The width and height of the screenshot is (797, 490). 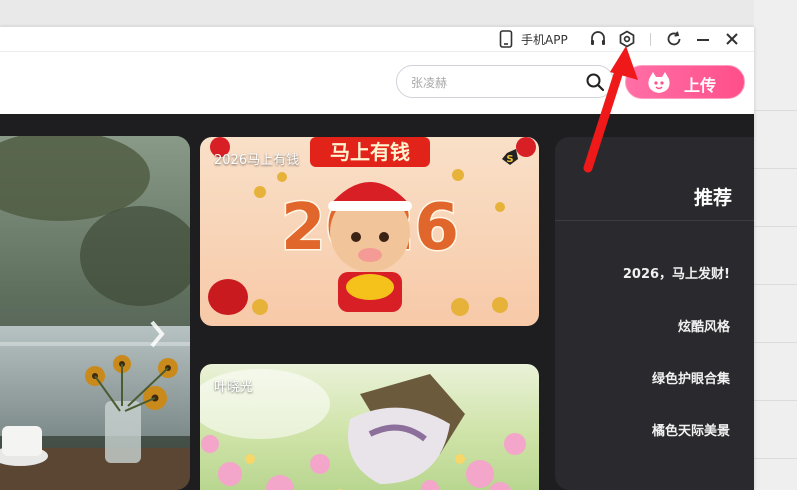 What do you see at coordinates (257, 160) in the screenshot?
I see `card-caption: 2026马上有钱` at bounding box center [257, 160].